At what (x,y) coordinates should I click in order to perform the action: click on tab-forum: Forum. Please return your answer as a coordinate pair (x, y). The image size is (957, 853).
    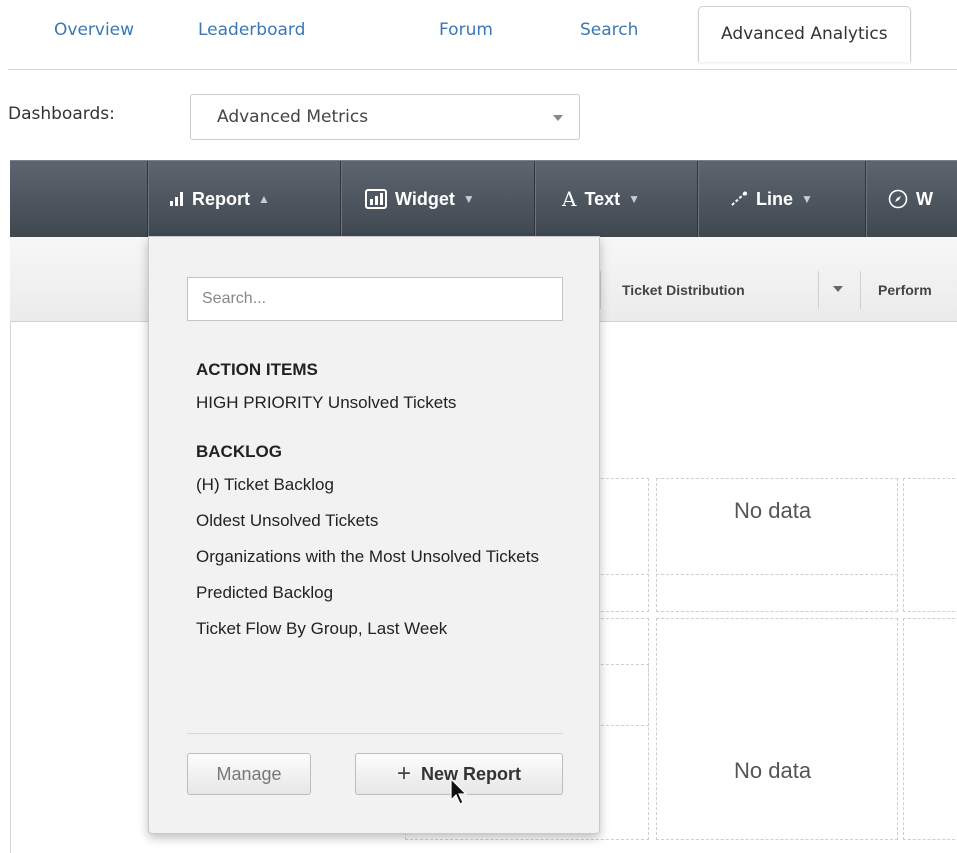
    Looking at the image, I should click on (466, 30).